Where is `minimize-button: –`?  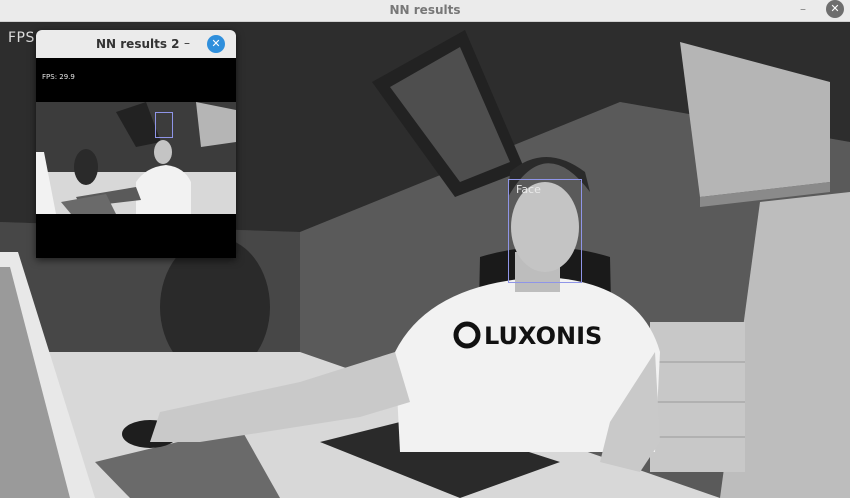 minimize-button: – is located at coordinates (803, 9).